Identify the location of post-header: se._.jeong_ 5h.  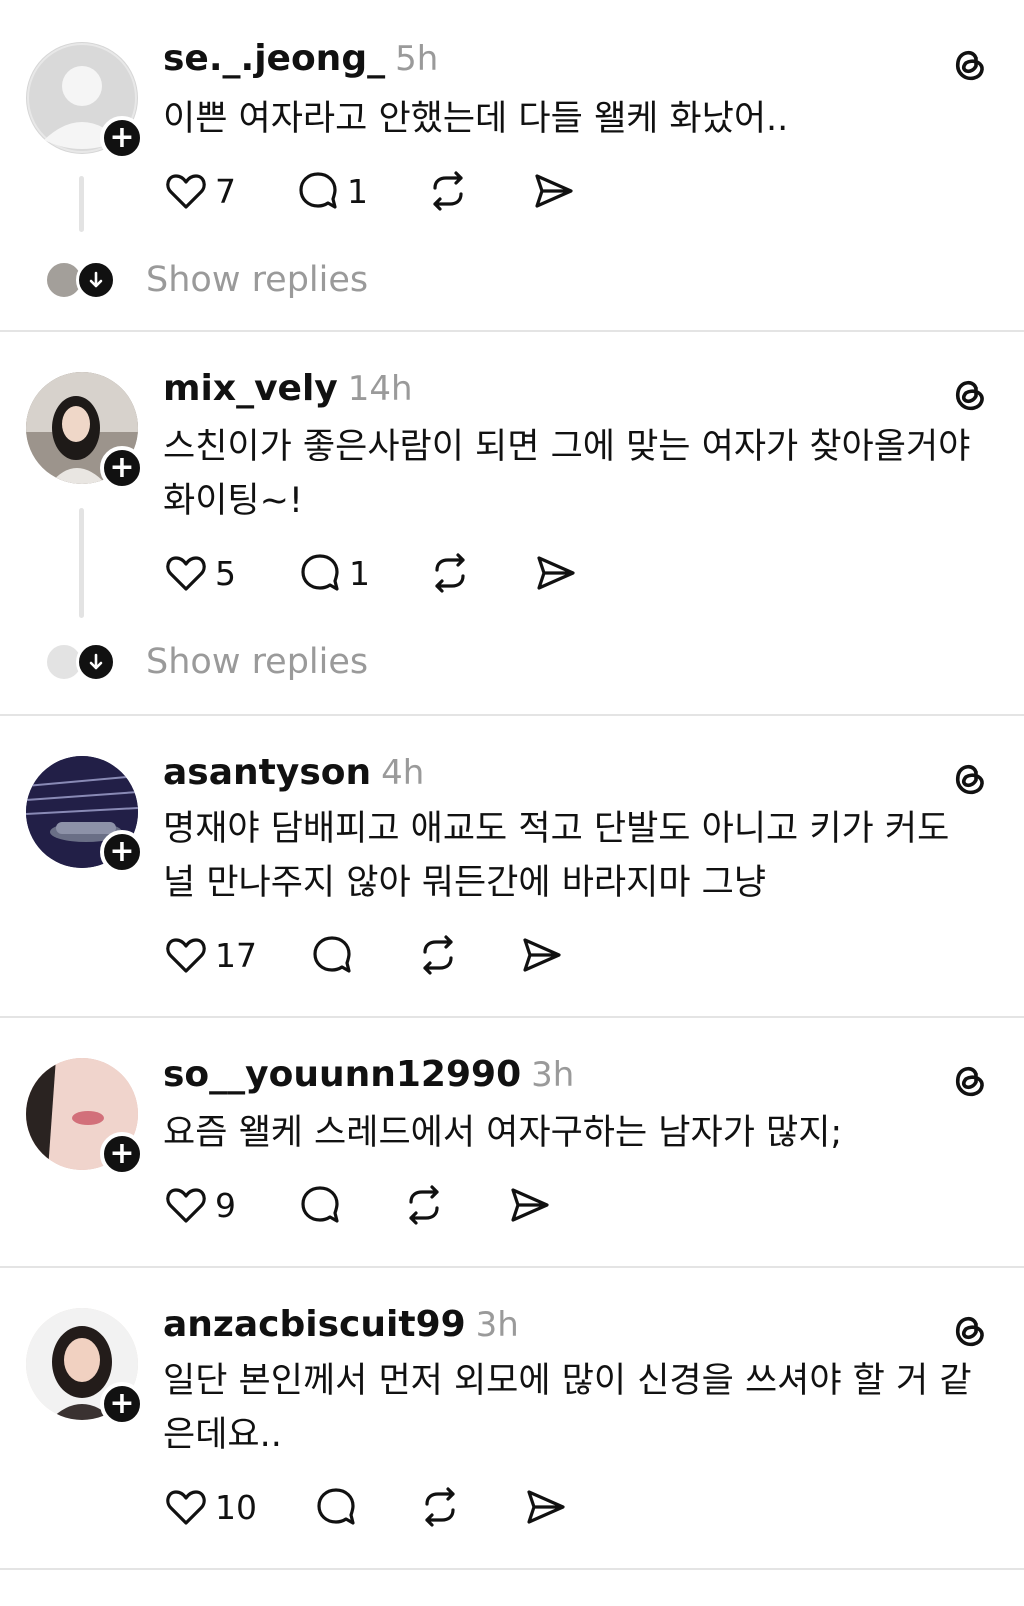
(300, 58).